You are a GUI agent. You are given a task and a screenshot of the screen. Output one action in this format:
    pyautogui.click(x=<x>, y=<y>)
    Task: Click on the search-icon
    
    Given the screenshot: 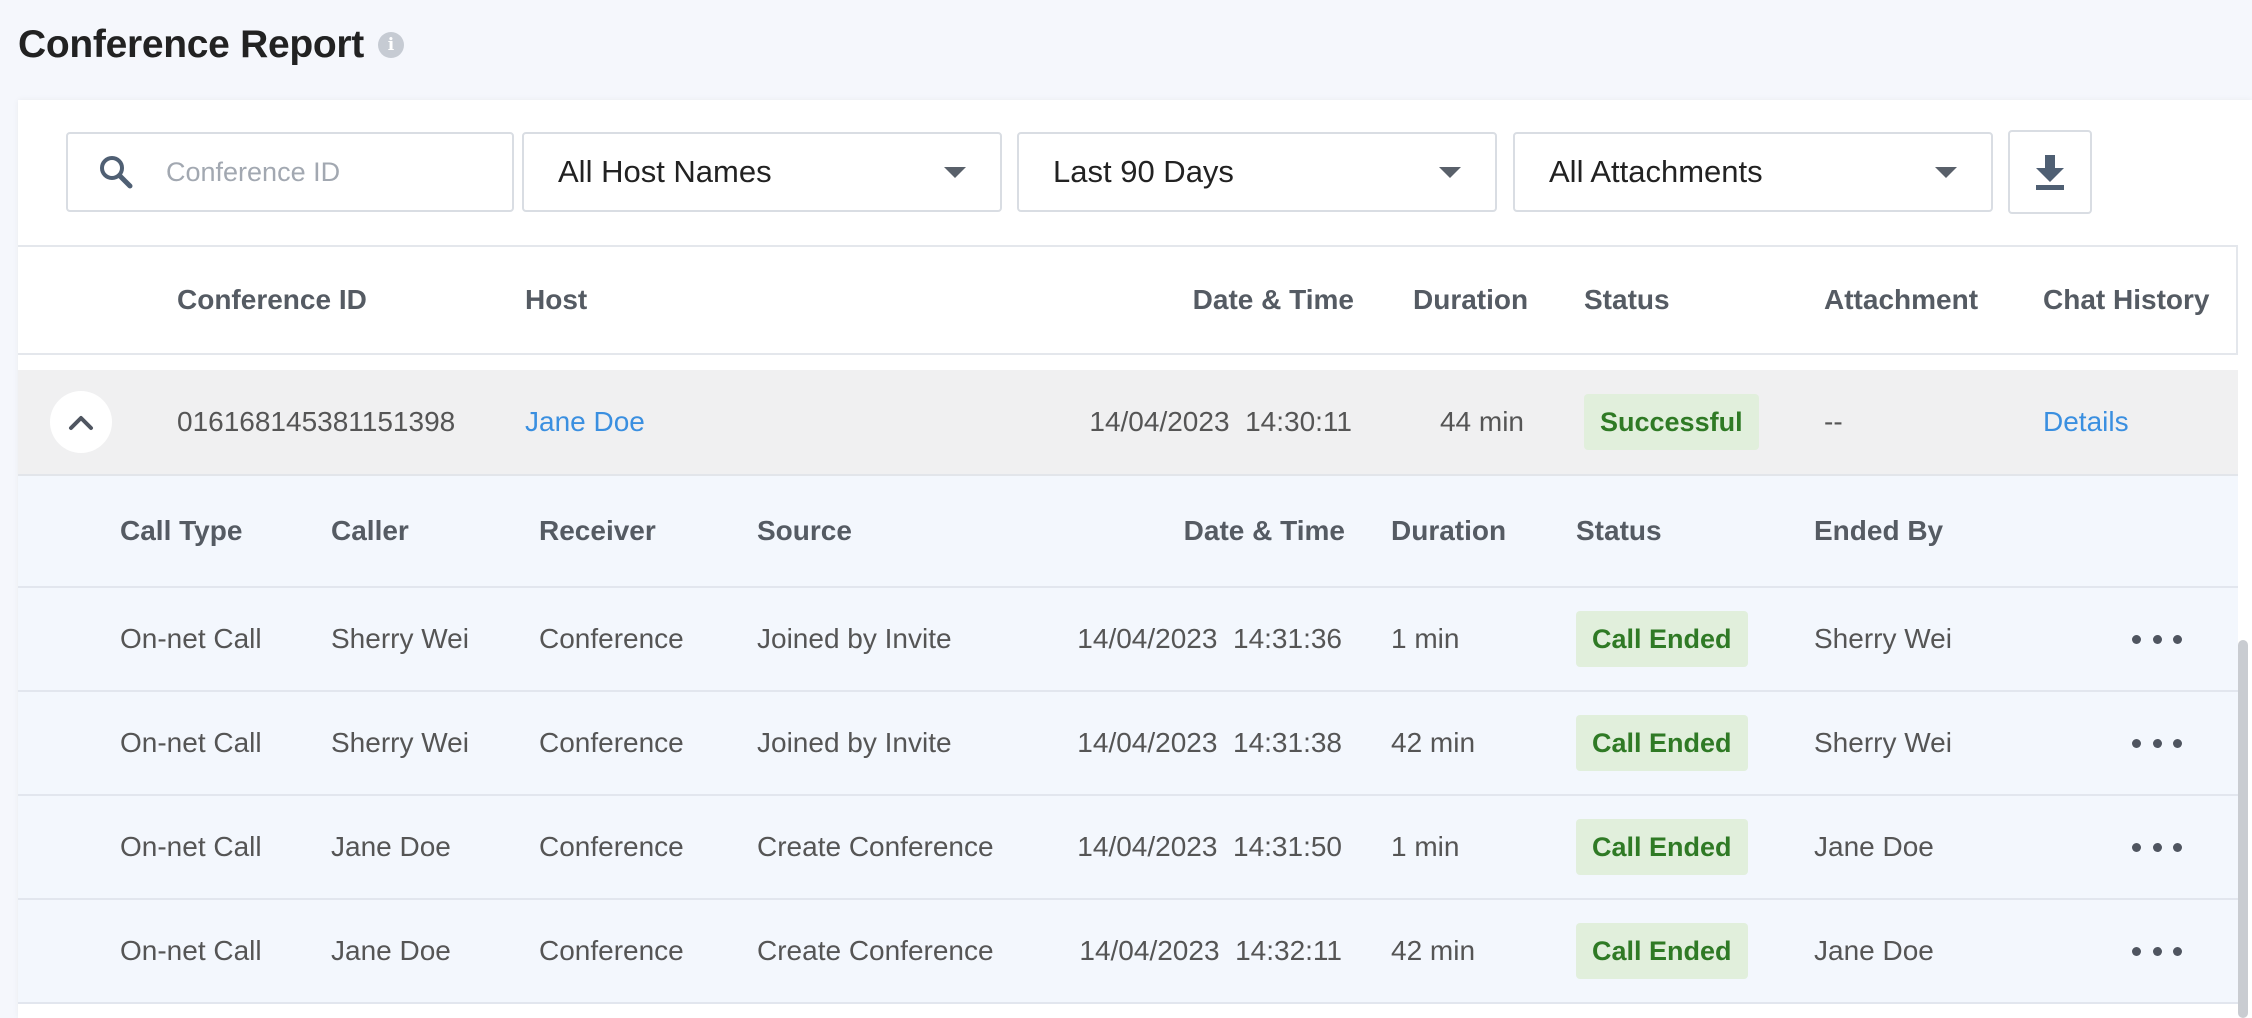 What is the action you would take?
    pyautogui.click(x=116, y=172)
    